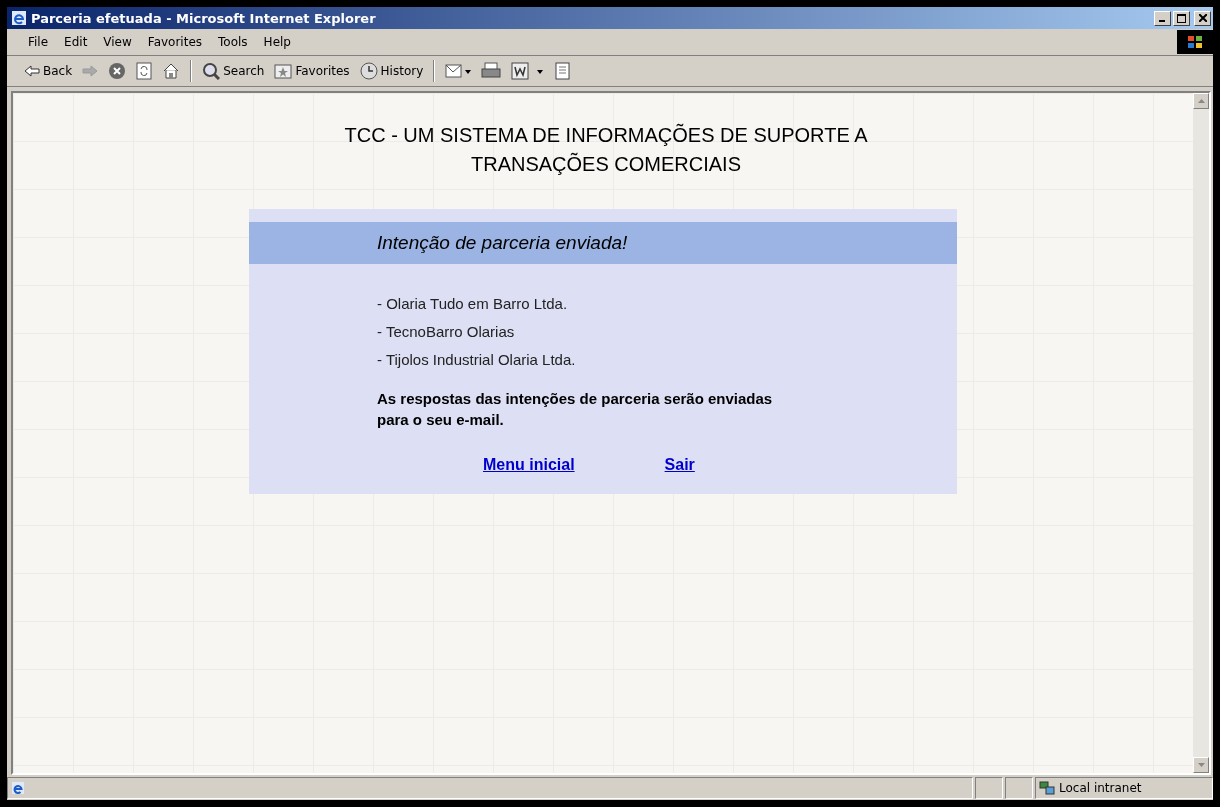 The width and height of the screenshot is (1220, 807). What do you see at coordinates (204, 18) in the screenshot?
I see `window-title: Parceria efetuada - Microsoft Internet Explorer` at bounding box center [204, 18].